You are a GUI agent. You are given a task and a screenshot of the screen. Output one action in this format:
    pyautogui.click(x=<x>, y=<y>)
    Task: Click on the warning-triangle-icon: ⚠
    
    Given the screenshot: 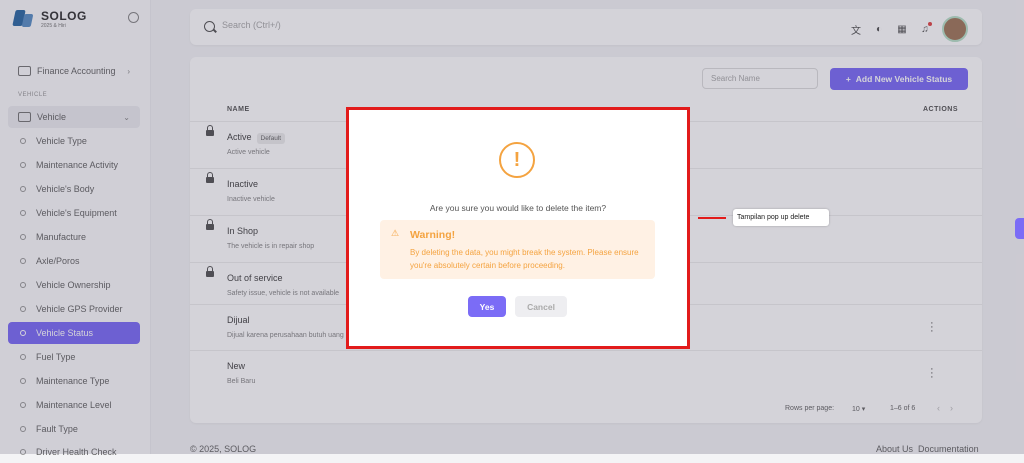 What is the action you would take?
    pyautogui.click(x=395, y=233)
    